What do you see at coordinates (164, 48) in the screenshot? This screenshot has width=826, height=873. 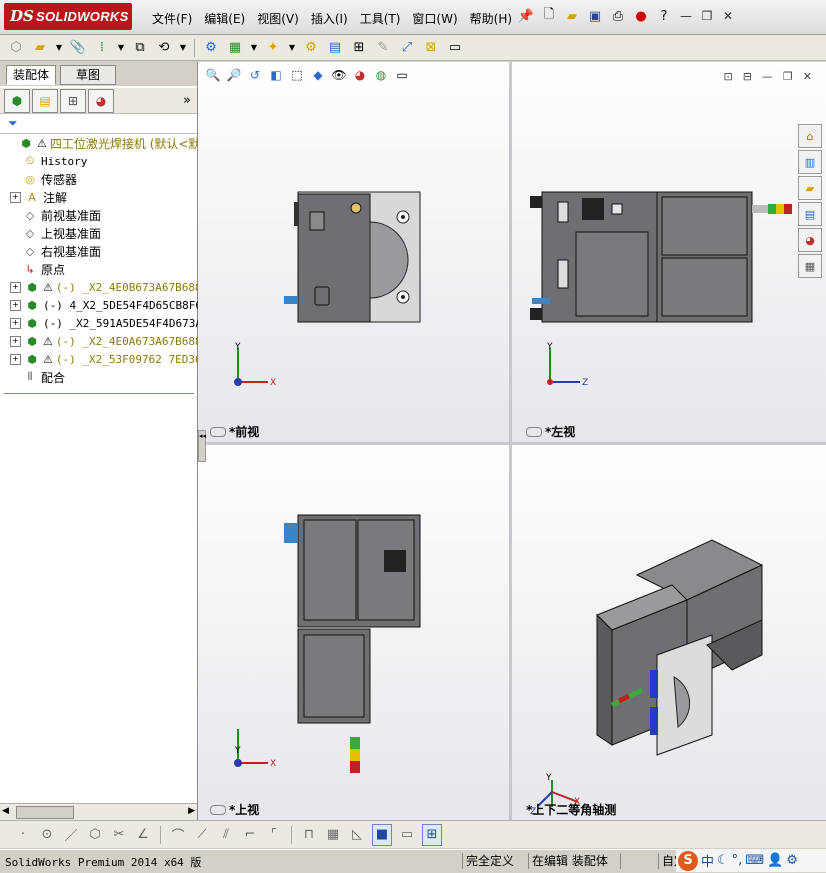 I see `rotate-component-icon: ⟲` at bounding box center [164, 48].